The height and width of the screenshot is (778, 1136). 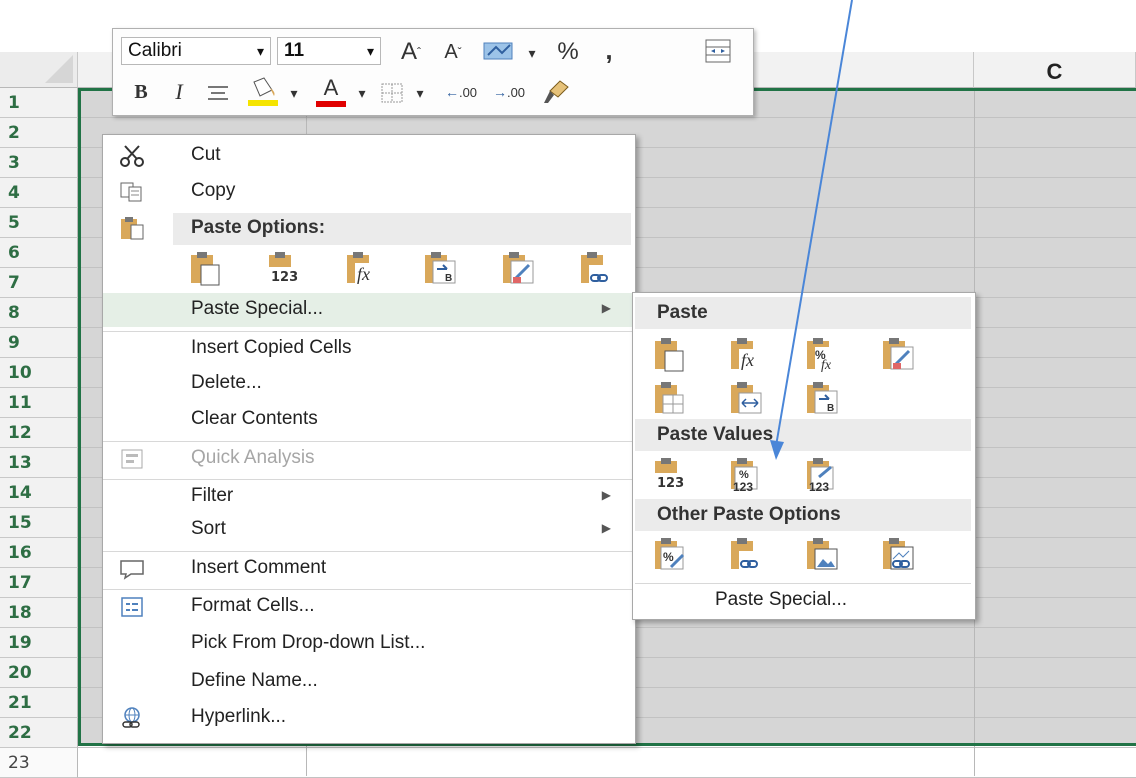 What do you see at coordinates (331, 92) in the screenshot?
I see `font-color-icon: A` at bounding box center [331, 92].